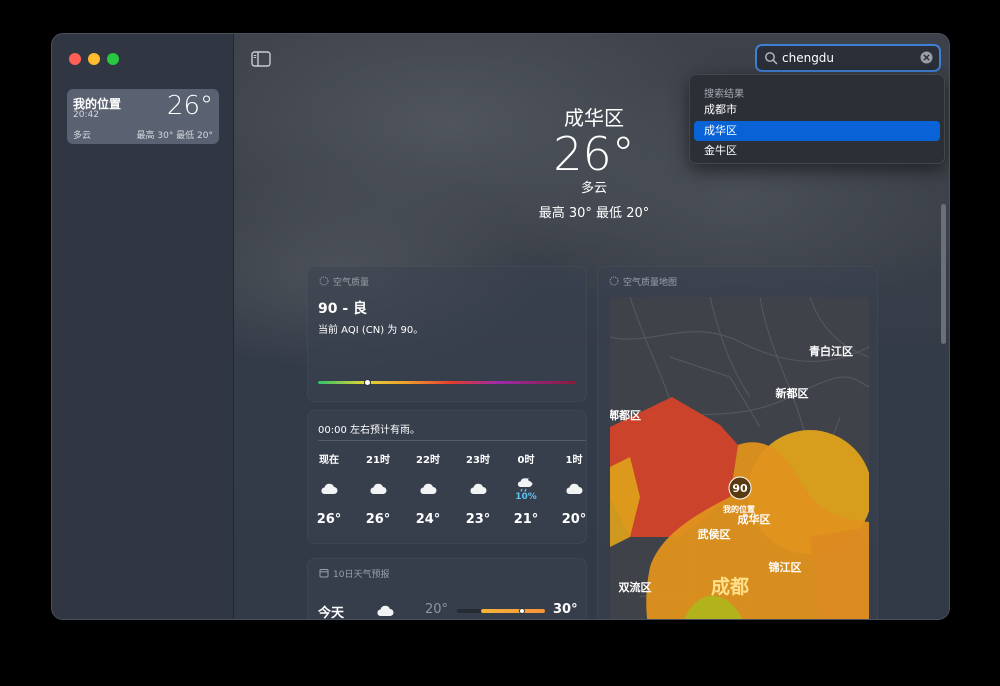 Image resolution: width=1000 pixels, height=686 pixels. What do you see at coordinates (371, 330) in the screenshot?
I see `aqi-description: 当前 AQI (CN) 为 90。` at bounding box center [371, 330].